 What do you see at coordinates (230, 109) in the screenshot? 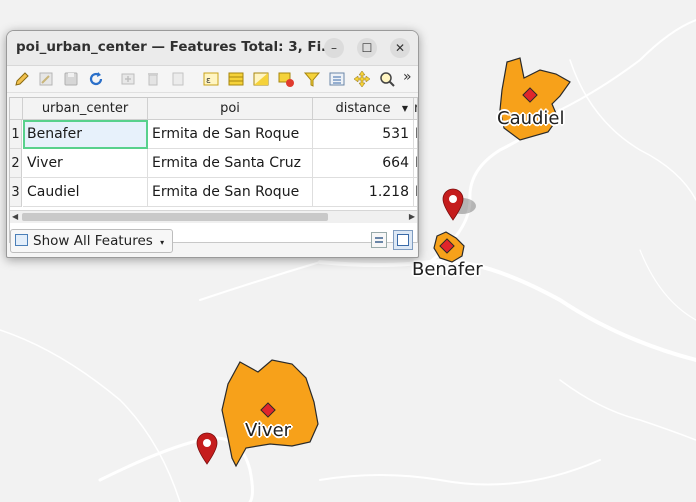
I see `column-header-poi: poi` at bounding box center [230, 109].